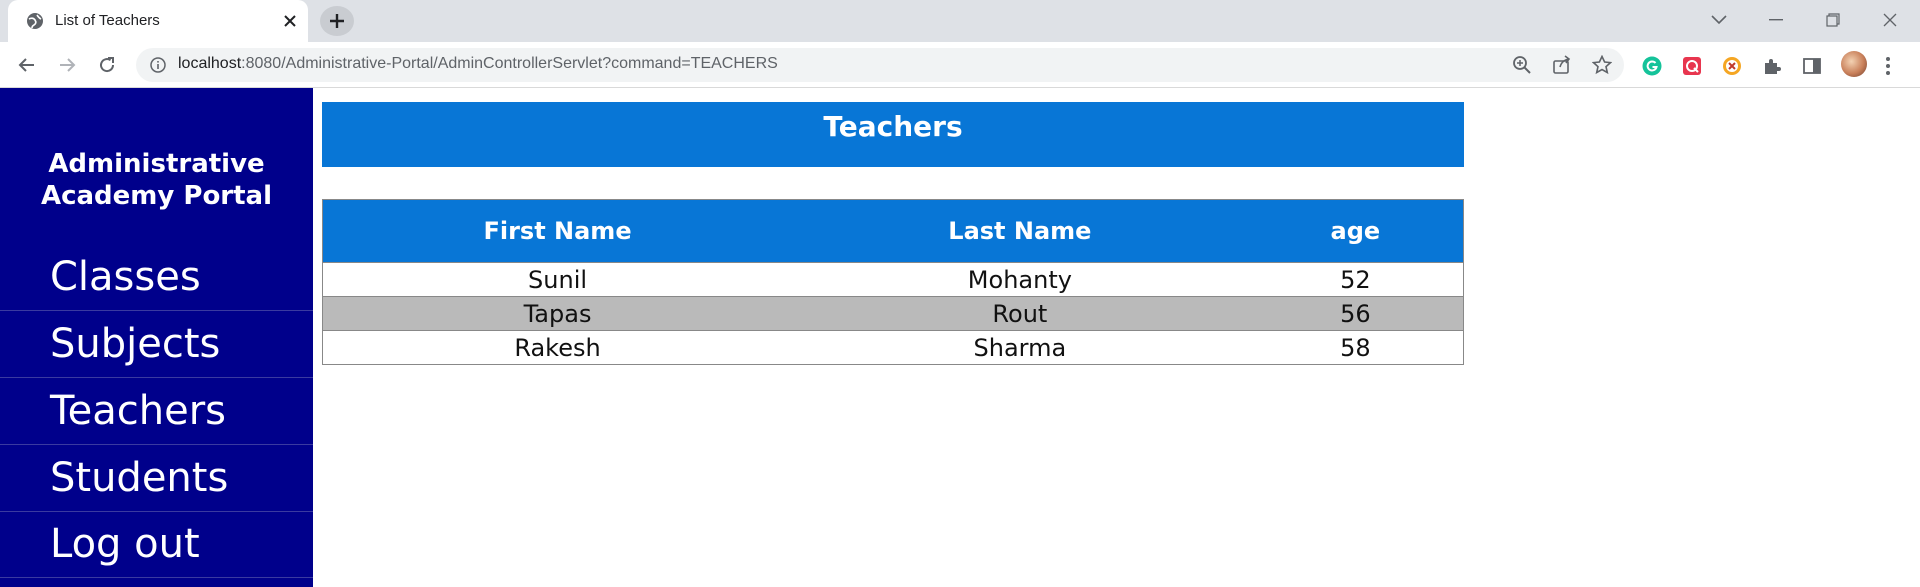 The height and width of the screenshot is (587, 1920). Describe the element at coordinates (139, 478) in the screenshot. I see `sidebar-item-label: Students` at that location.